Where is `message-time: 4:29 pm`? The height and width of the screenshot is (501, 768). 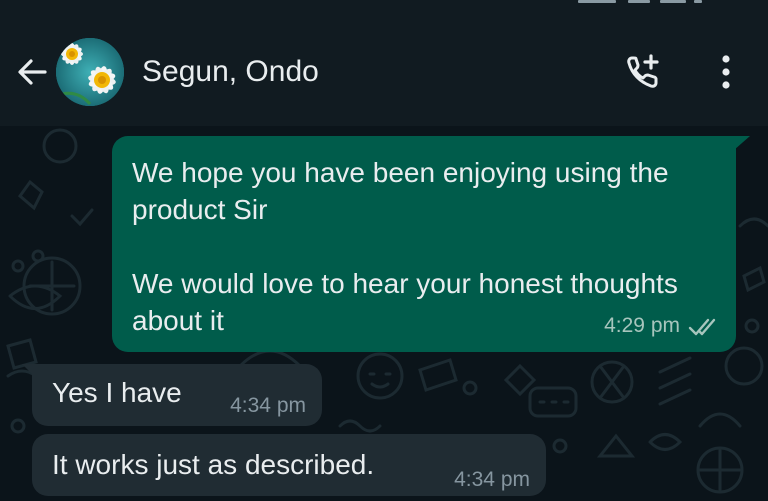 message-time: 4:29 pm is located at coordinates (642, 325).